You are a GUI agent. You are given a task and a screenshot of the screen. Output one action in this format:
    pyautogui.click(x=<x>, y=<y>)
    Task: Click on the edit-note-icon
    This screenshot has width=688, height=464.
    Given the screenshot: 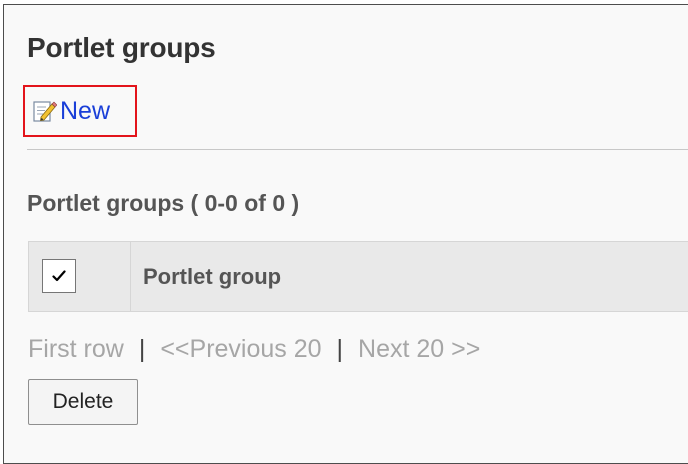 What is the action you would take?
    pyautogui.click(x=45, y=111)
    